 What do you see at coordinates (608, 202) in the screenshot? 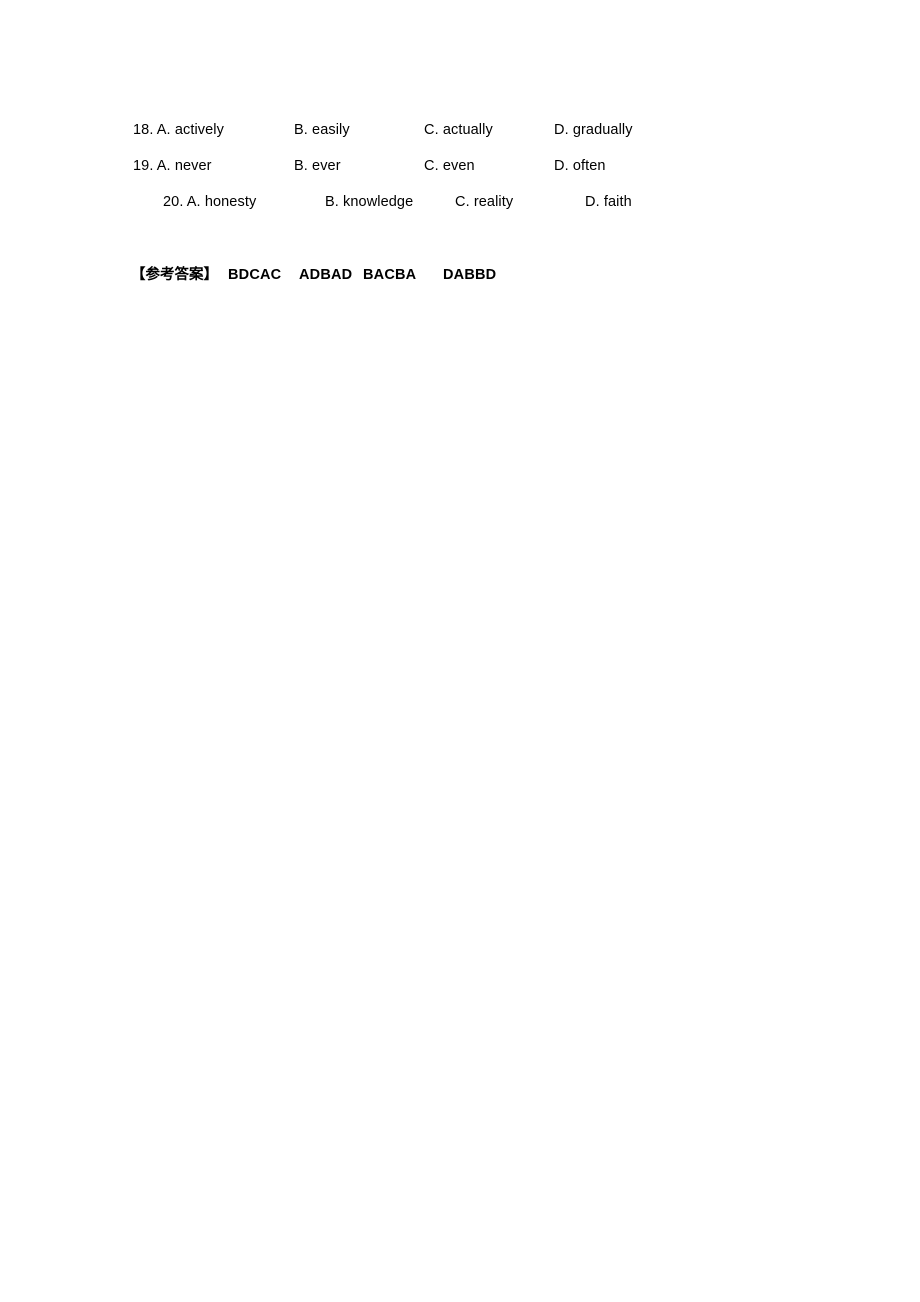
I see `question-20-option-d: D. faith` at bounding box center [608, 202].